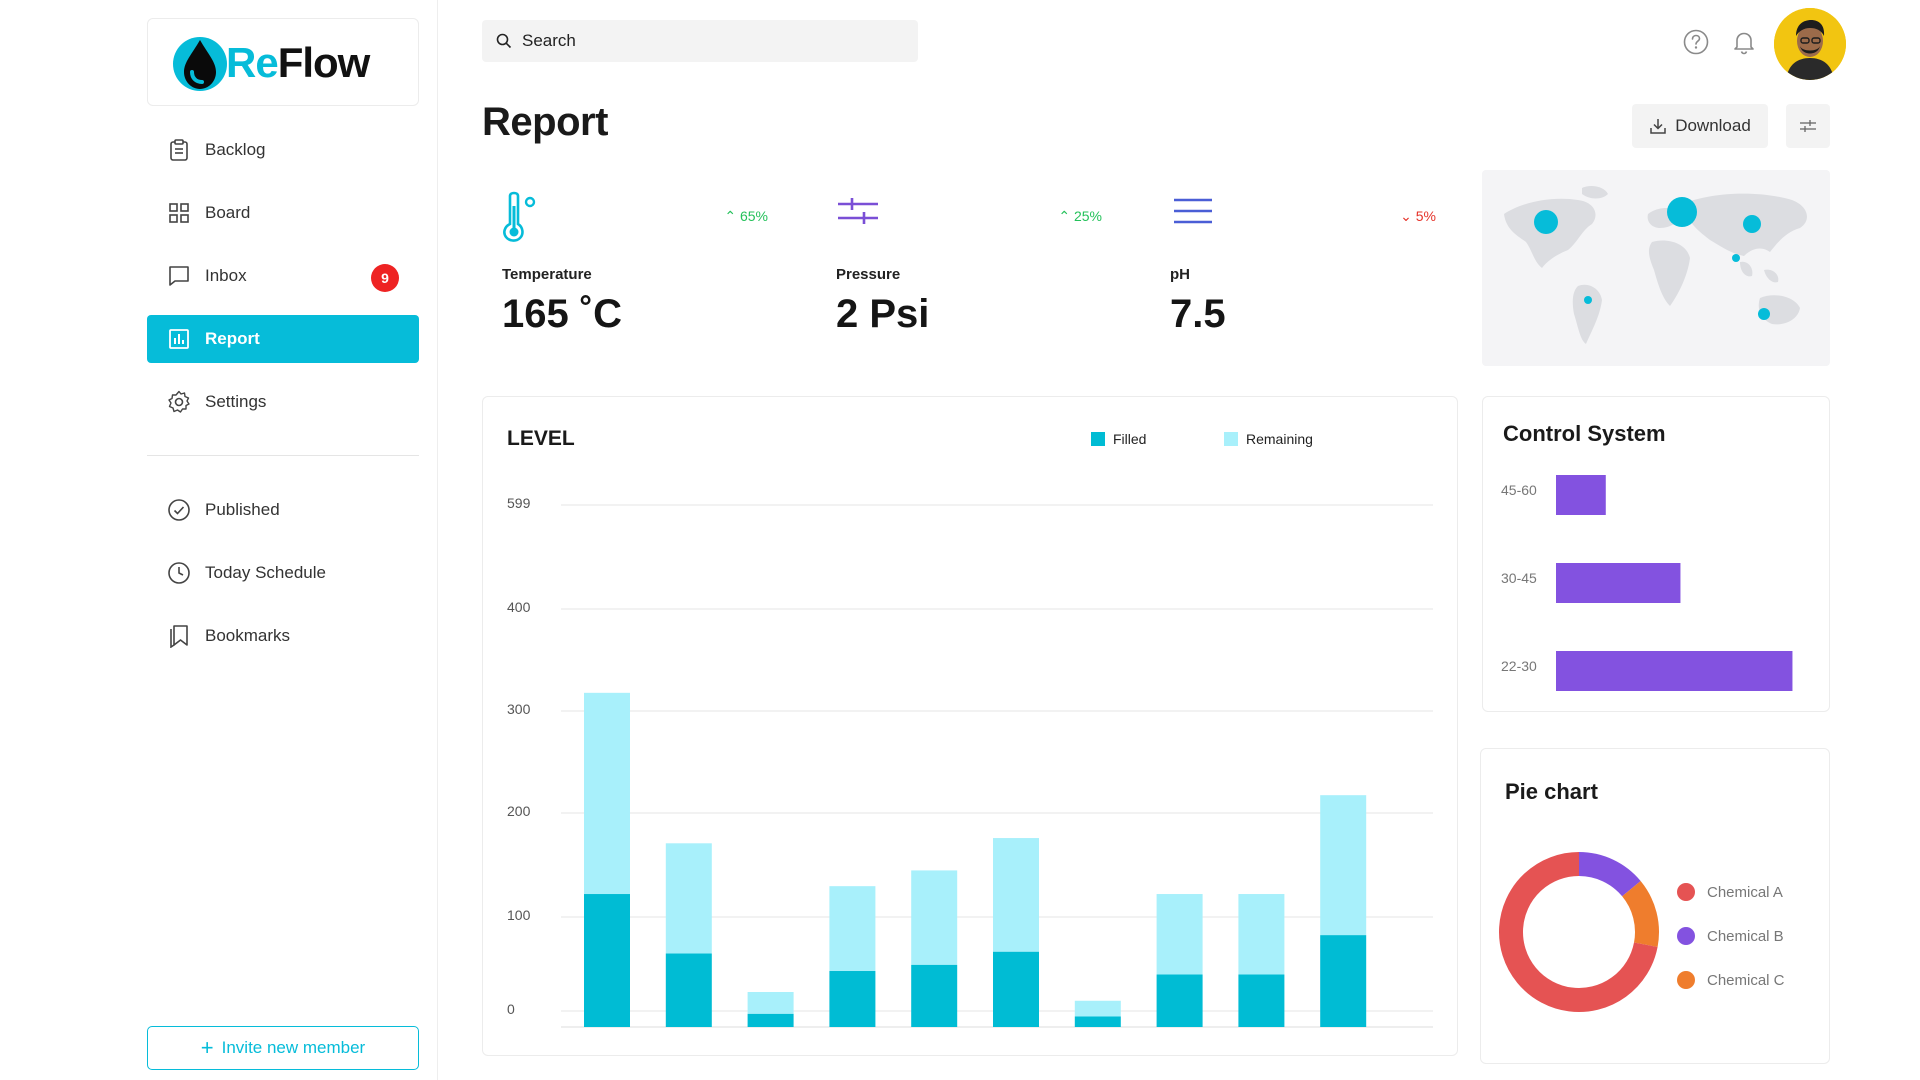 Image resolution: width=1920 pixels, height=1080 pixels. I want to click on plus-icon: +, so click(207, 1047).